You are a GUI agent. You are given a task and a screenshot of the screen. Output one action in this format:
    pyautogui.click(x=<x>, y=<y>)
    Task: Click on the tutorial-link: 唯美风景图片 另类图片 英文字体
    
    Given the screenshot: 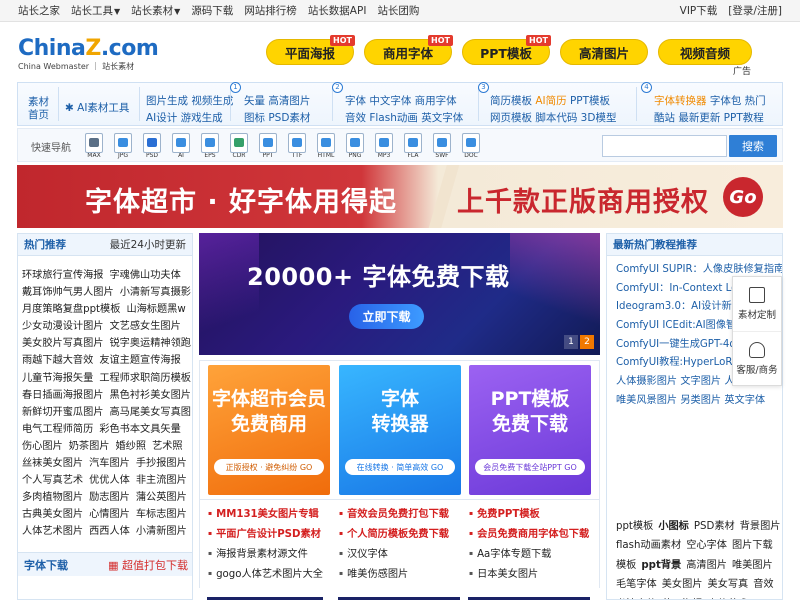 What is the action you would take?
    pyautogui.click(x=699, y=401)
    